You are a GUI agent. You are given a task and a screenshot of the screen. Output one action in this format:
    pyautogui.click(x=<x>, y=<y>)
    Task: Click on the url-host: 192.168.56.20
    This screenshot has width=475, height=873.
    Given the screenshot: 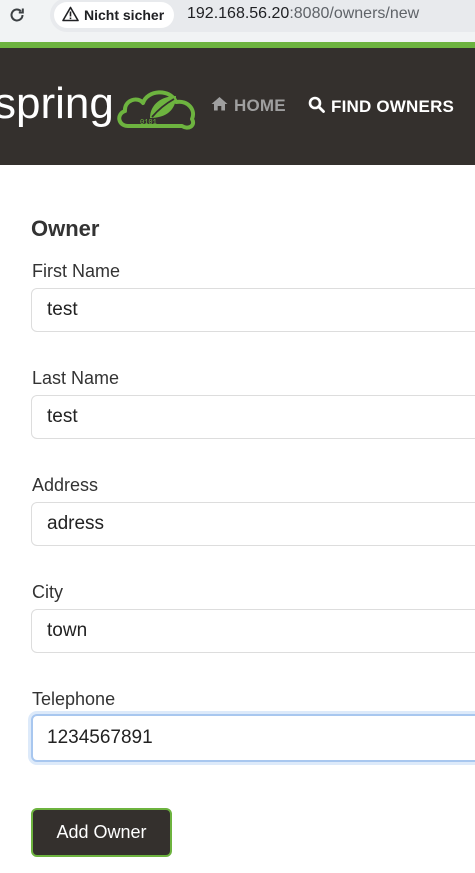 What is the action you would take?
    pyautogui.click(x=238, y=13)
    